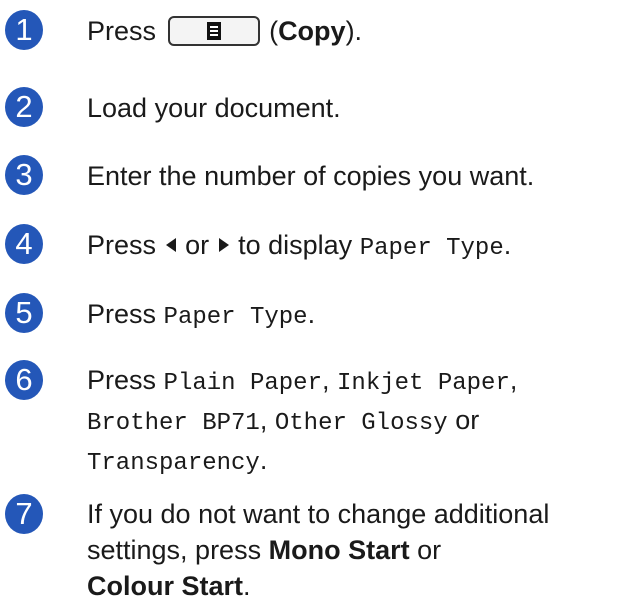 The height and width of the screenshot is (606, 636). Describe the element at coordinates (312, 31) in the screenshot. I see `copy-label: Copy` at that location.